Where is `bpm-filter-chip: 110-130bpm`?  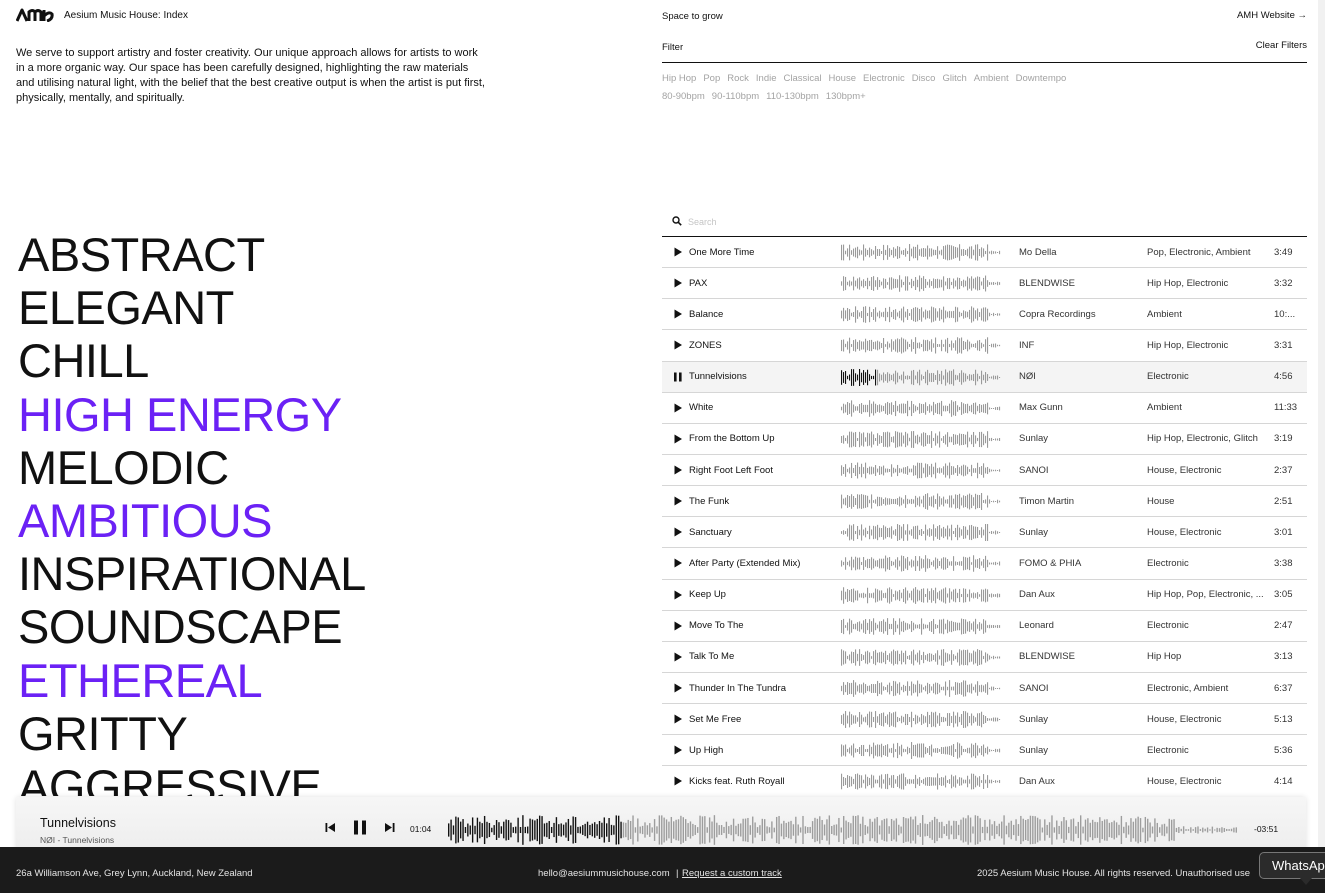 bpm-filter-chip: 110-130bpm is located at coordinates (792, 96).